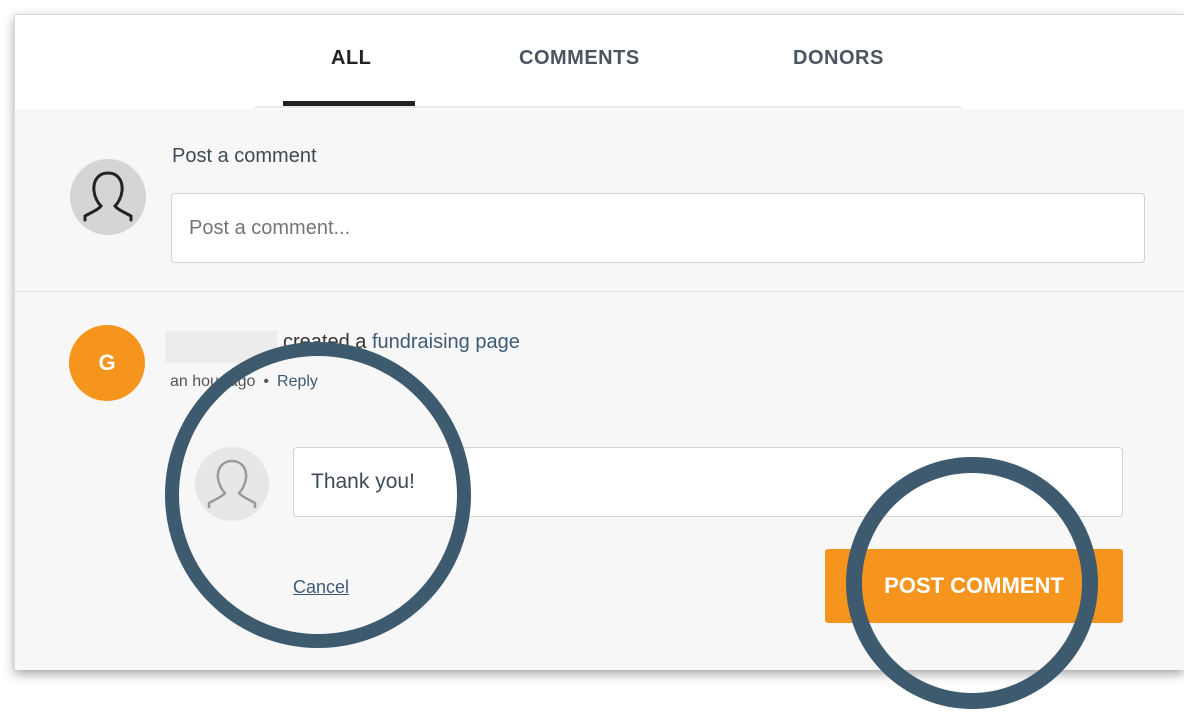 Image resolution: width=1184 pixels, height=714 pixels. Describe the element at coordinates (351, 77) in the screenshot. I see `tab-all: ALL` at that location.